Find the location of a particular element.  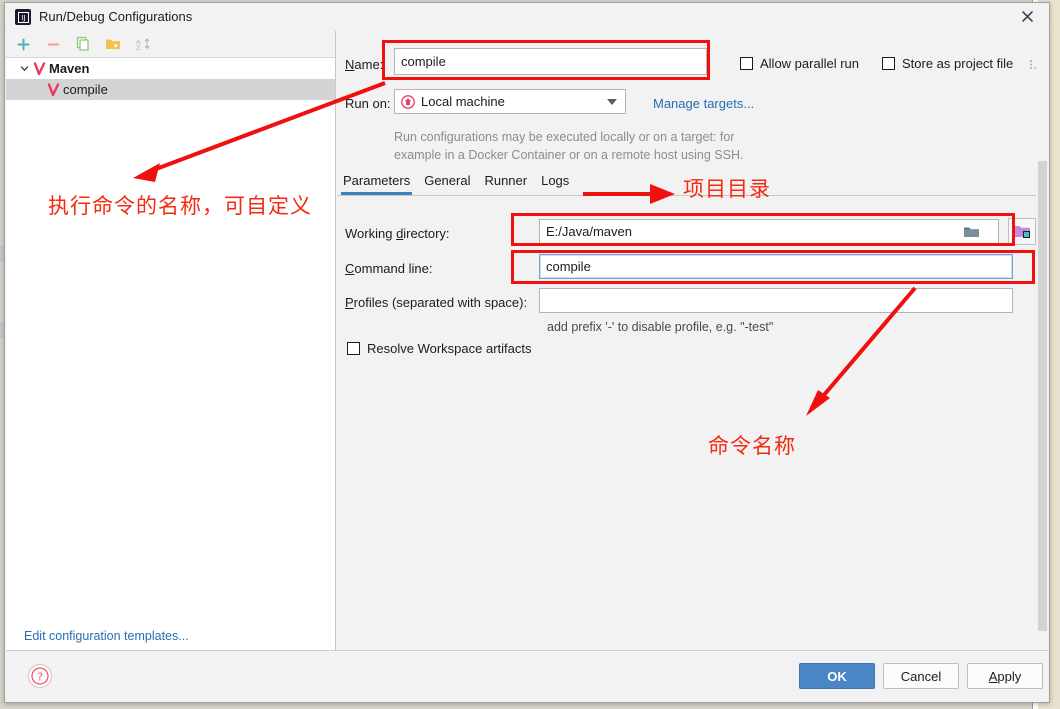

editor-scrollbar-thumb is located at coordinates (1042, 396).